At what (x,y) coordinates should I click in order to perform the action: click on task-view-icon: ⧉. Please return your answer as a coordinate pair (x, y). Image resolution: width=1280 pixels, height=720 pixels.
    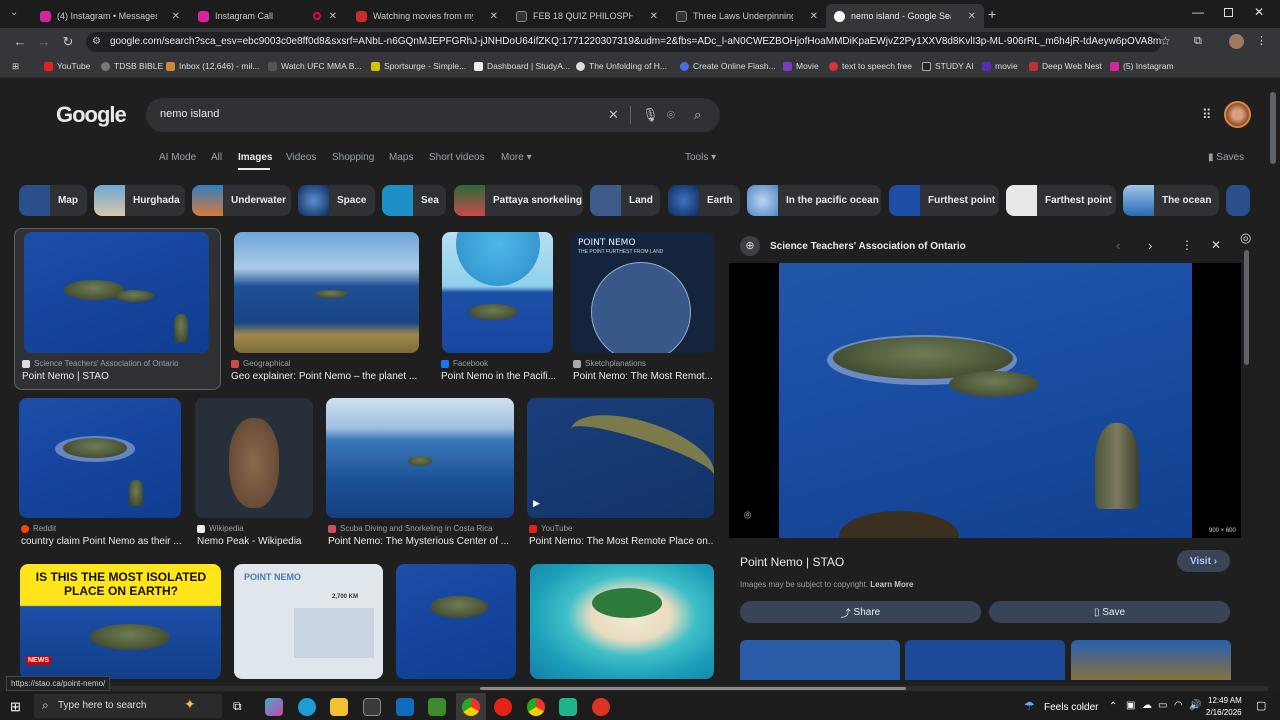
    Looking at the image, I should click on (237, 706).